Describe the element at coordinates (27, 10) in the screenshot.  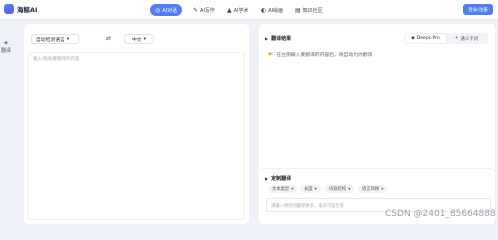
I see `brand-name: 海鲸AI` at that location.